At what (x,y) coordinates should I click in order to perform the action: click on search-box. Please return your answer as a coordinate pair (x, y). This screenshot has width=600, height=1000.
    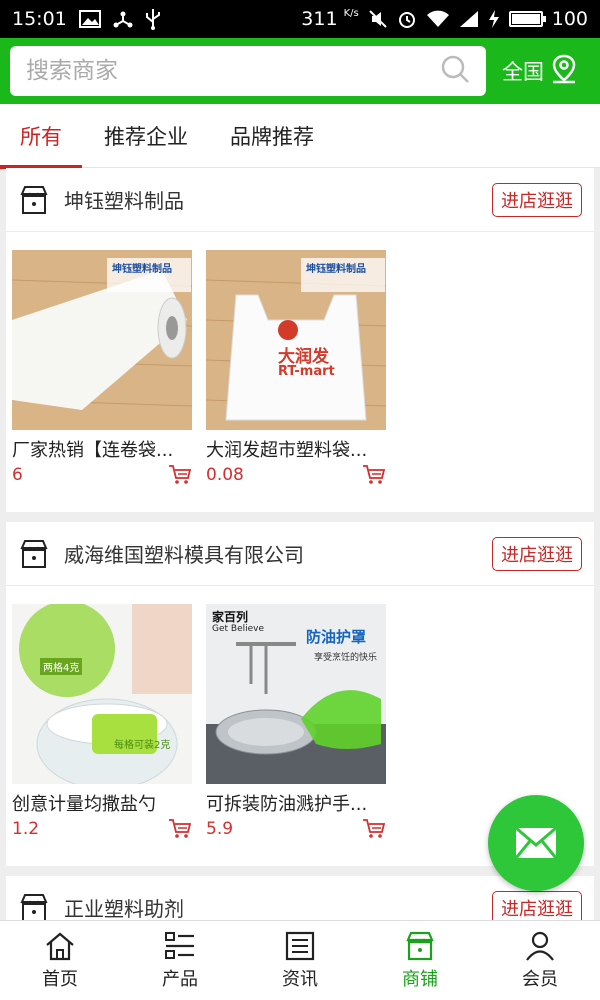
    Looking at the image, I should click on (248, 71).